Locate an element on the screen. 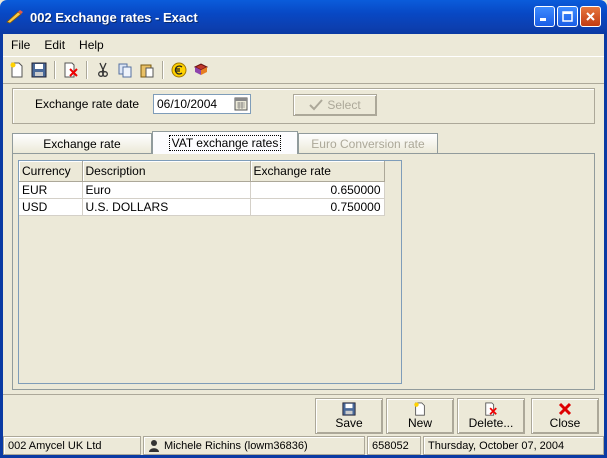 This screenshot has height=458, width=607. toolbar-save-button is located at coordinates (39, 70).